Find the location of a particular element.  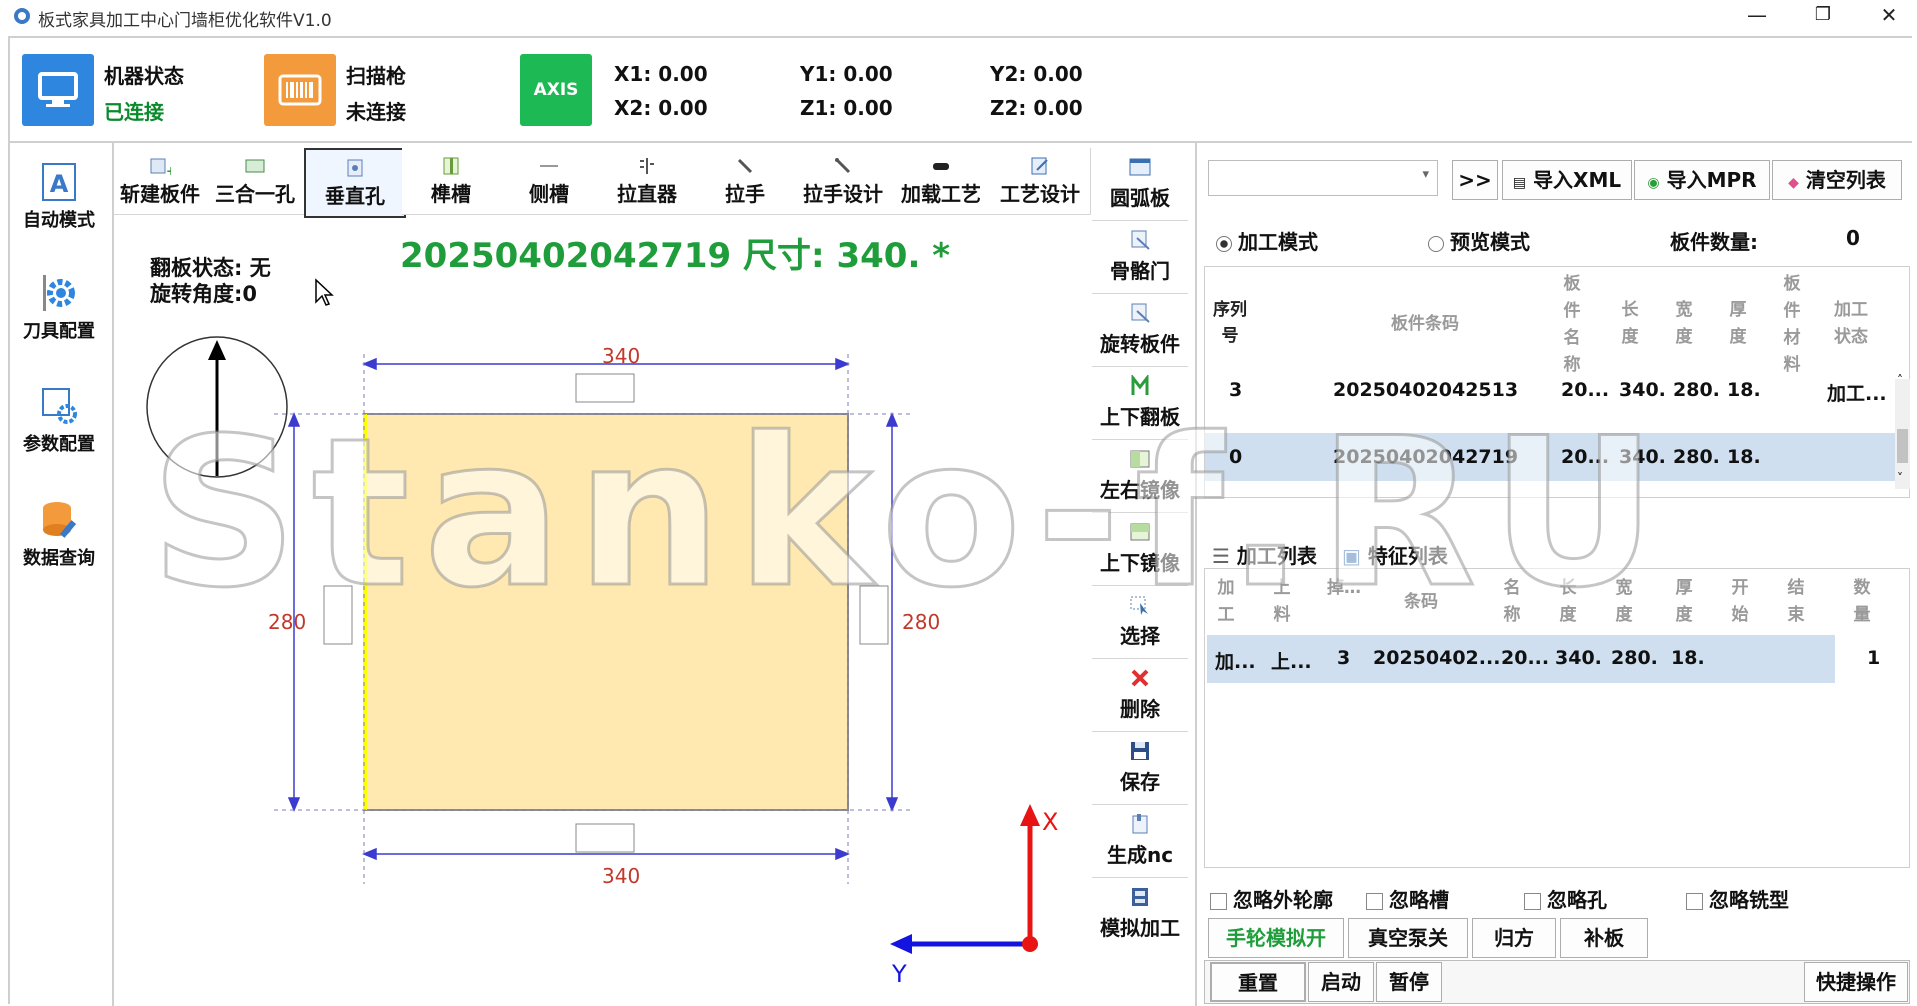

process-design-icon is located at coordinates (1039, 166).